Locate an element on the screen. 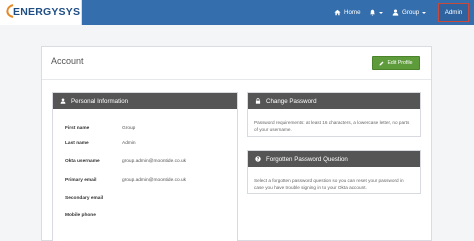  edit-profile-label: Edit Profile is located at coordinates (400, 63).